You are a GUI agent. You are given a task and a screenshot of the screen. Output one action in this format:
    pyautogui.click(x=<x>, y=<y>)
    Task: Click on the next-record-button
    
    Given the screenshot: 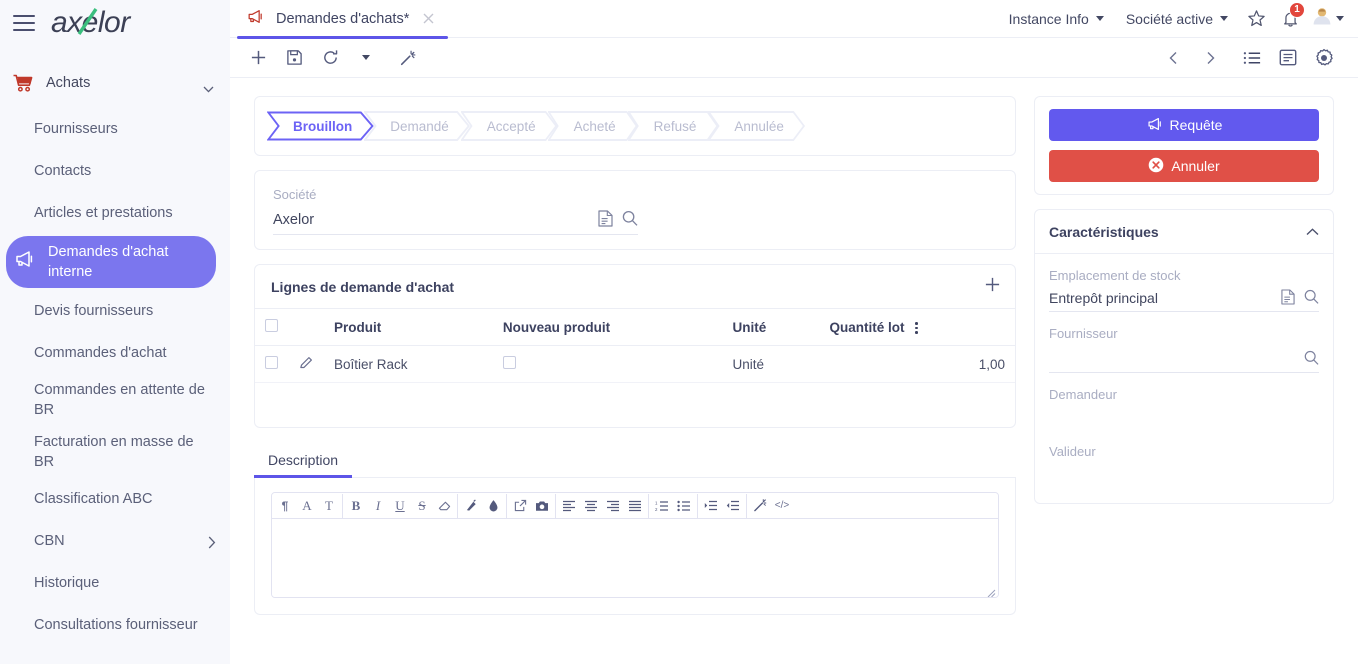 What is the action you would take?
    pyautogui.click(x=1210, y=58)
    